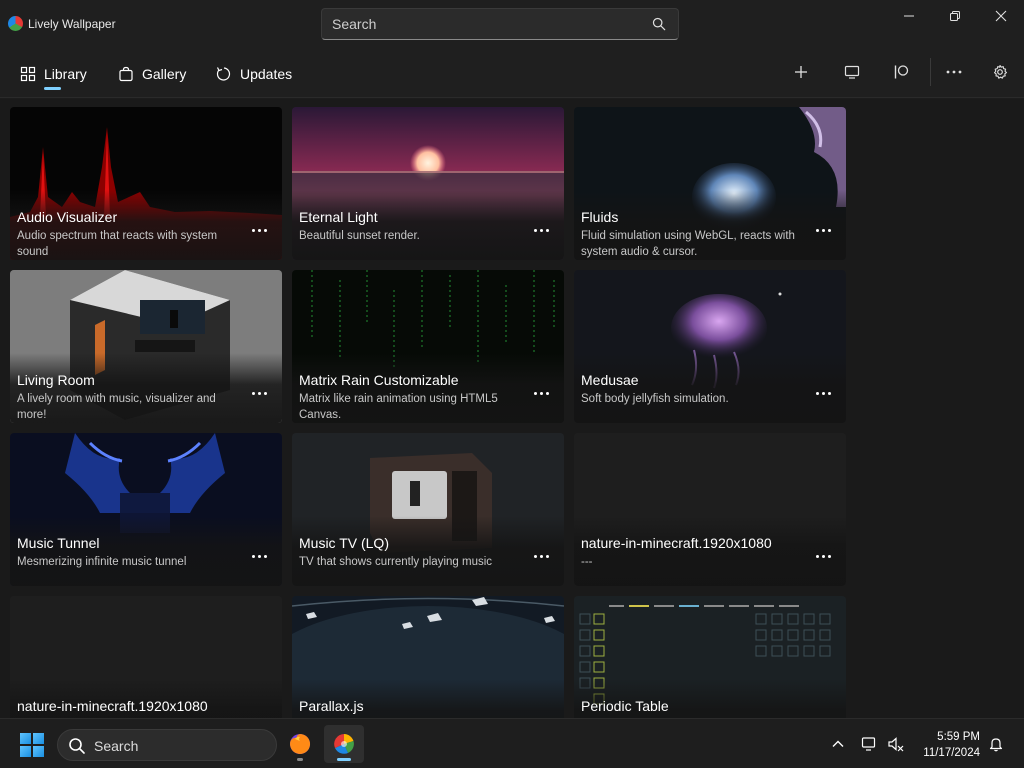 The height and width of the screenshot is (768, 1024). Describe the element at coordinates (72, 24) in the screenshot. I see `app-title: Lively Wallpaper` at that location.